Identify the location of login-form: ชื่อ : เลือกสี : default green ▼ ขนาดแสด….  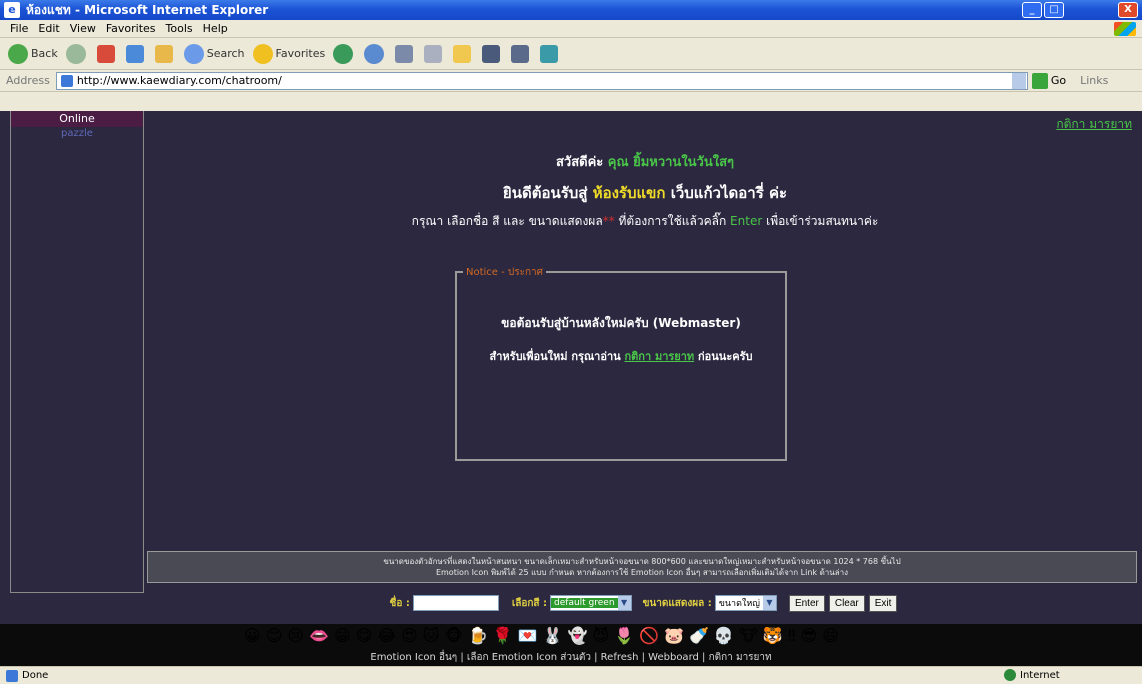
(642, 603).